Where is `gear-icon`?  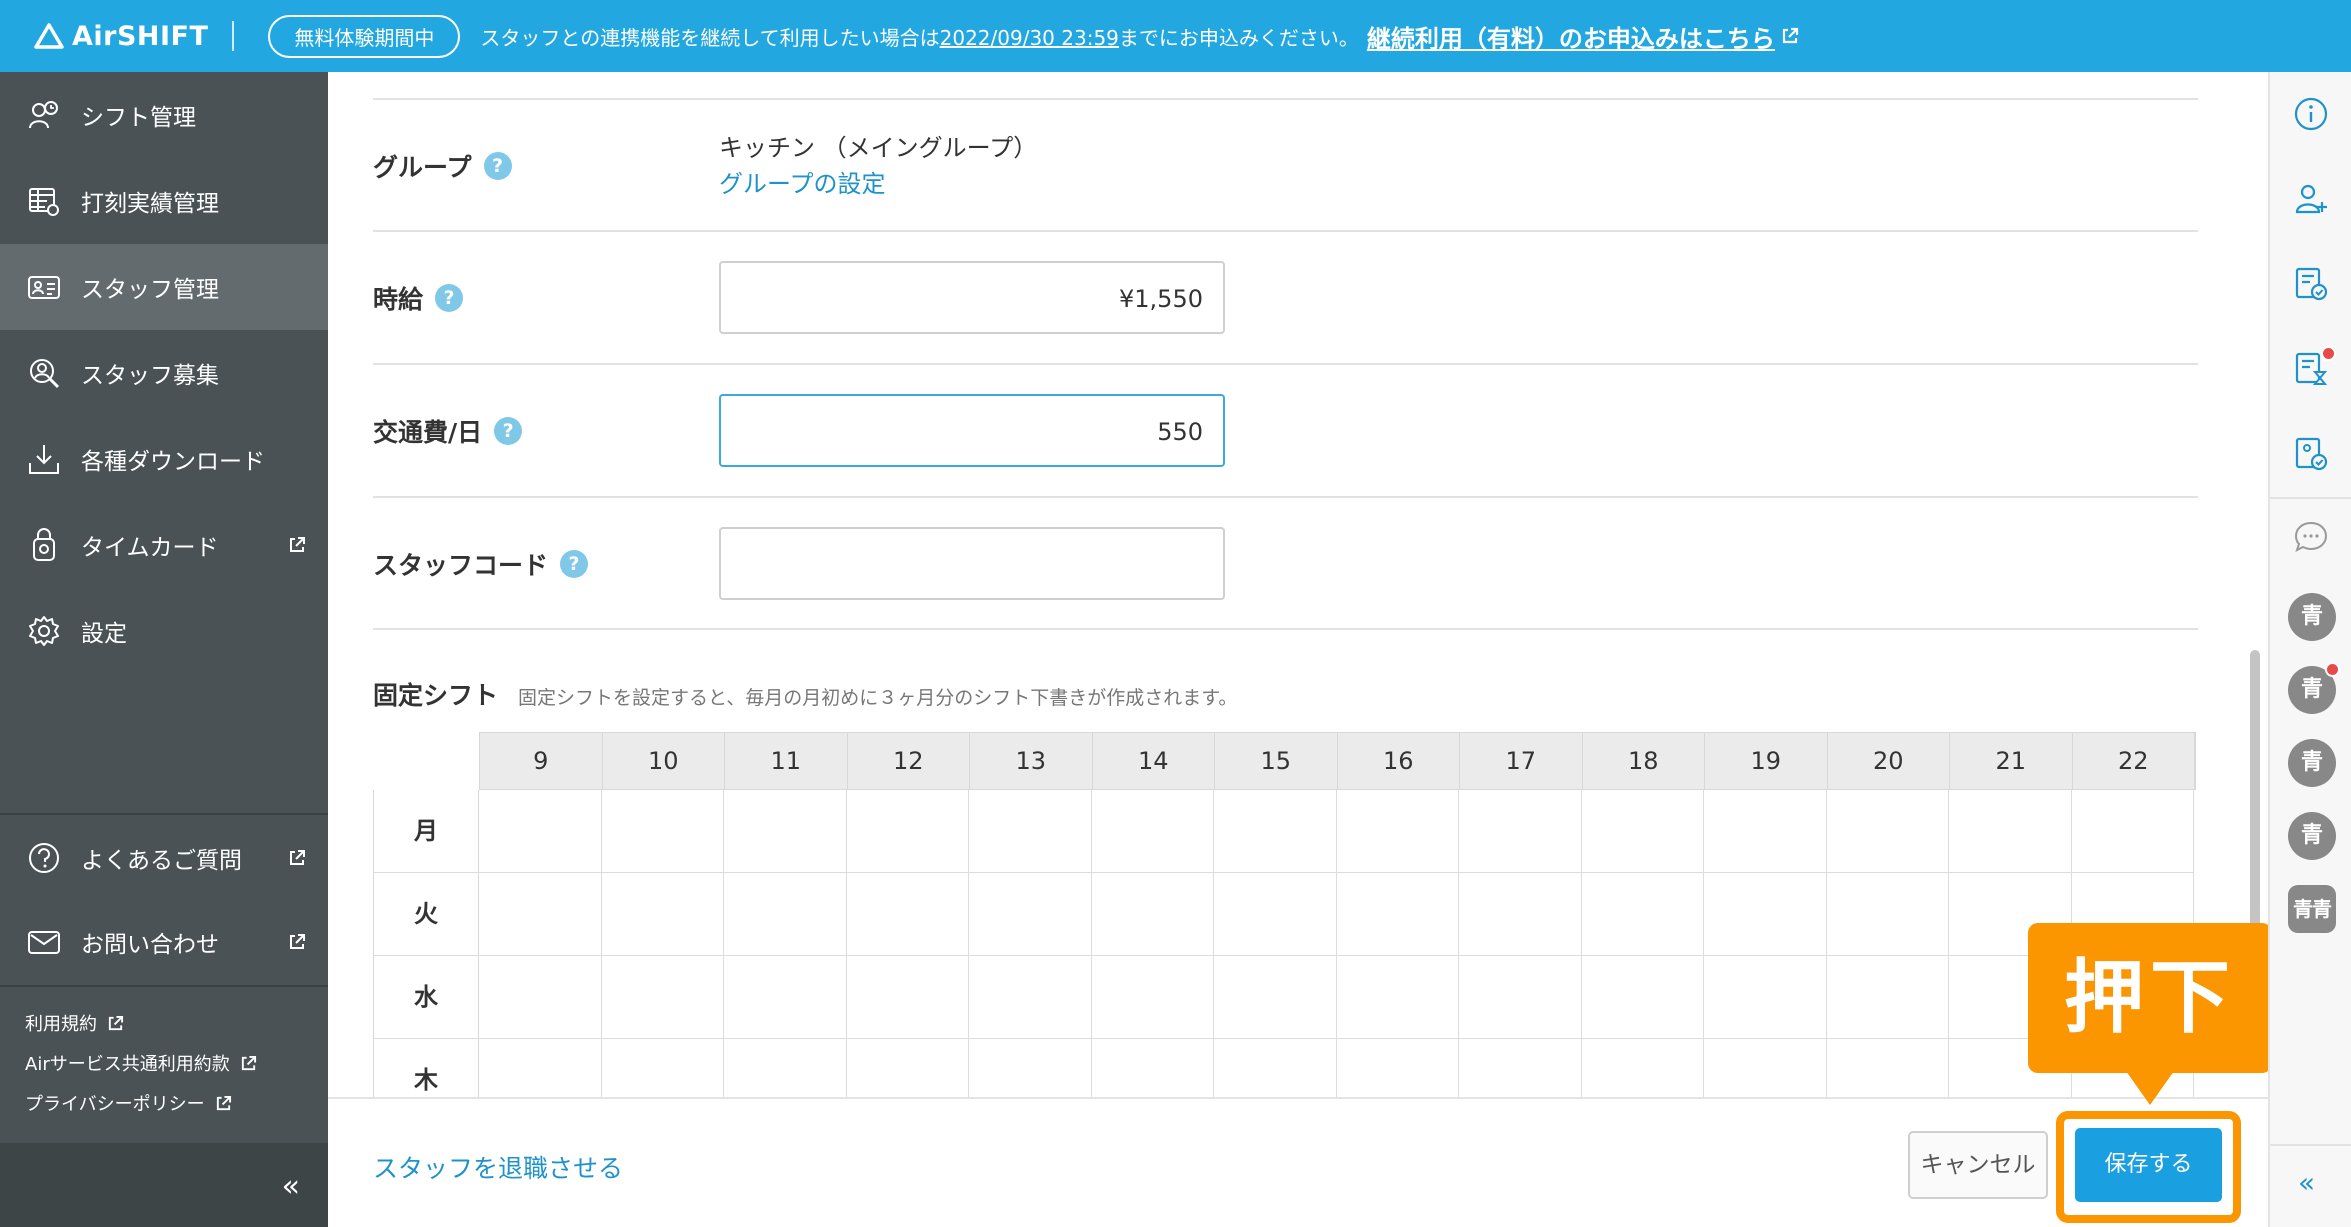 gear-icon is located at coordinates (44, 631).